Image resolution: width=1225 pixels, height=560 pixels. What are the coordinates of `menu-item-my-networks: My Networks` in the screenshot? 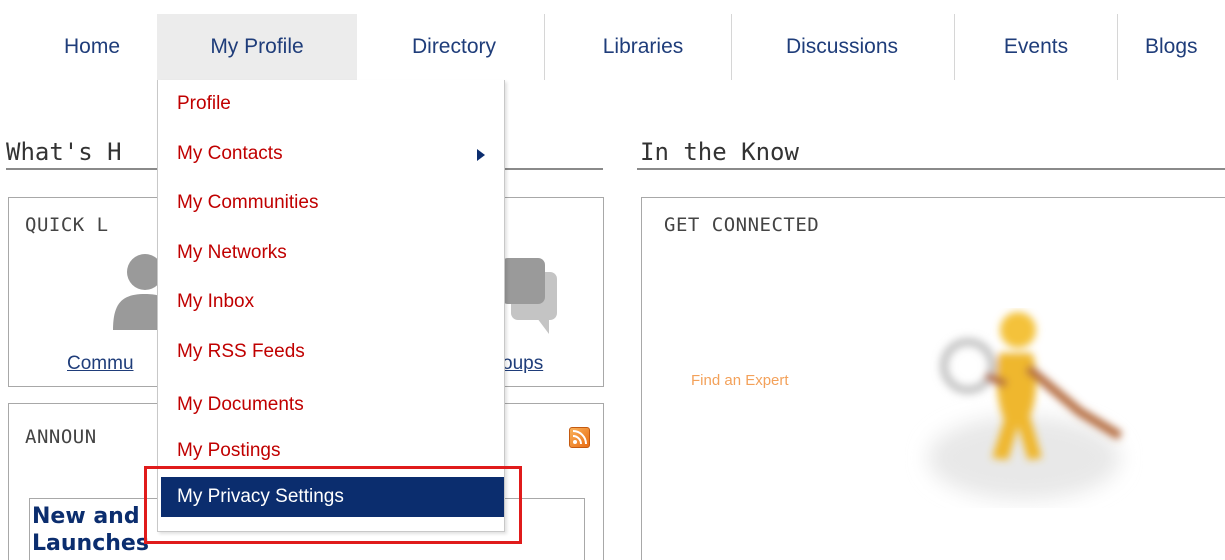 It's located at (332, 253).